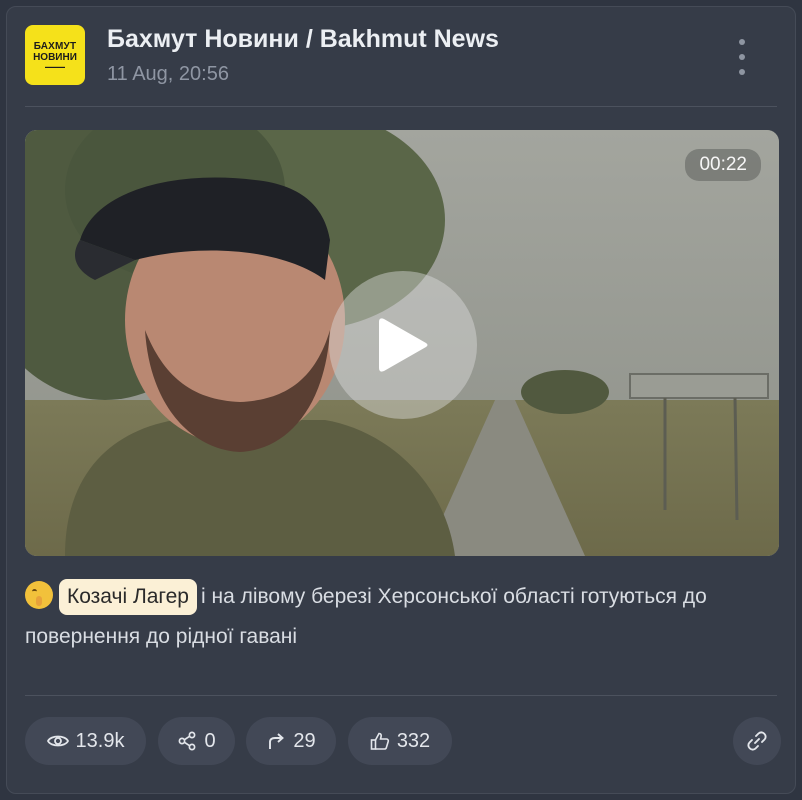  I want to click on shares-counter: 0, so click(196, 741).